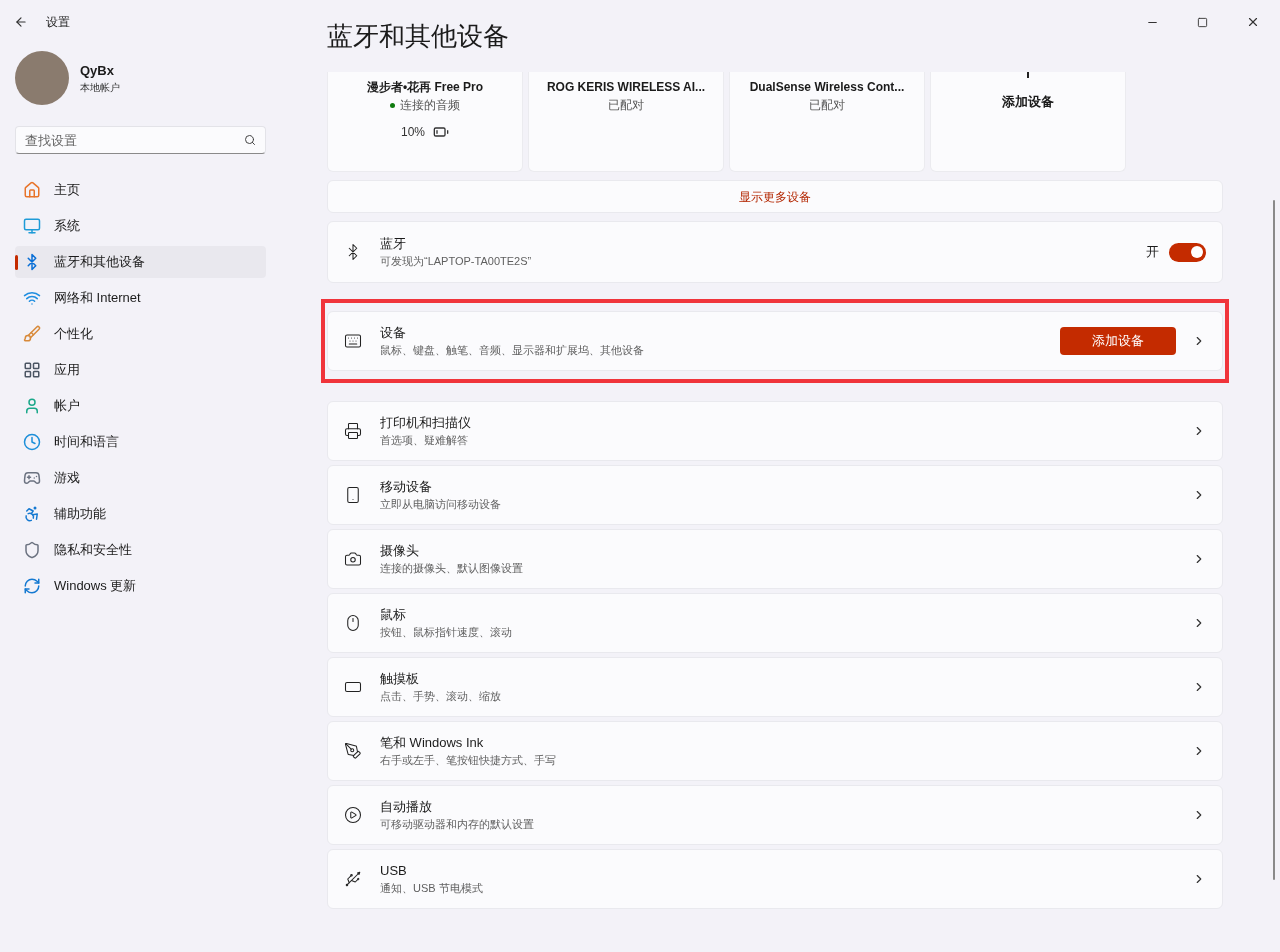 Image resolution: width=1280 pixels, height=952 pixels. Describe the element at coordinates (250, 140) in the screenshot. I see `search-icon` at that location.